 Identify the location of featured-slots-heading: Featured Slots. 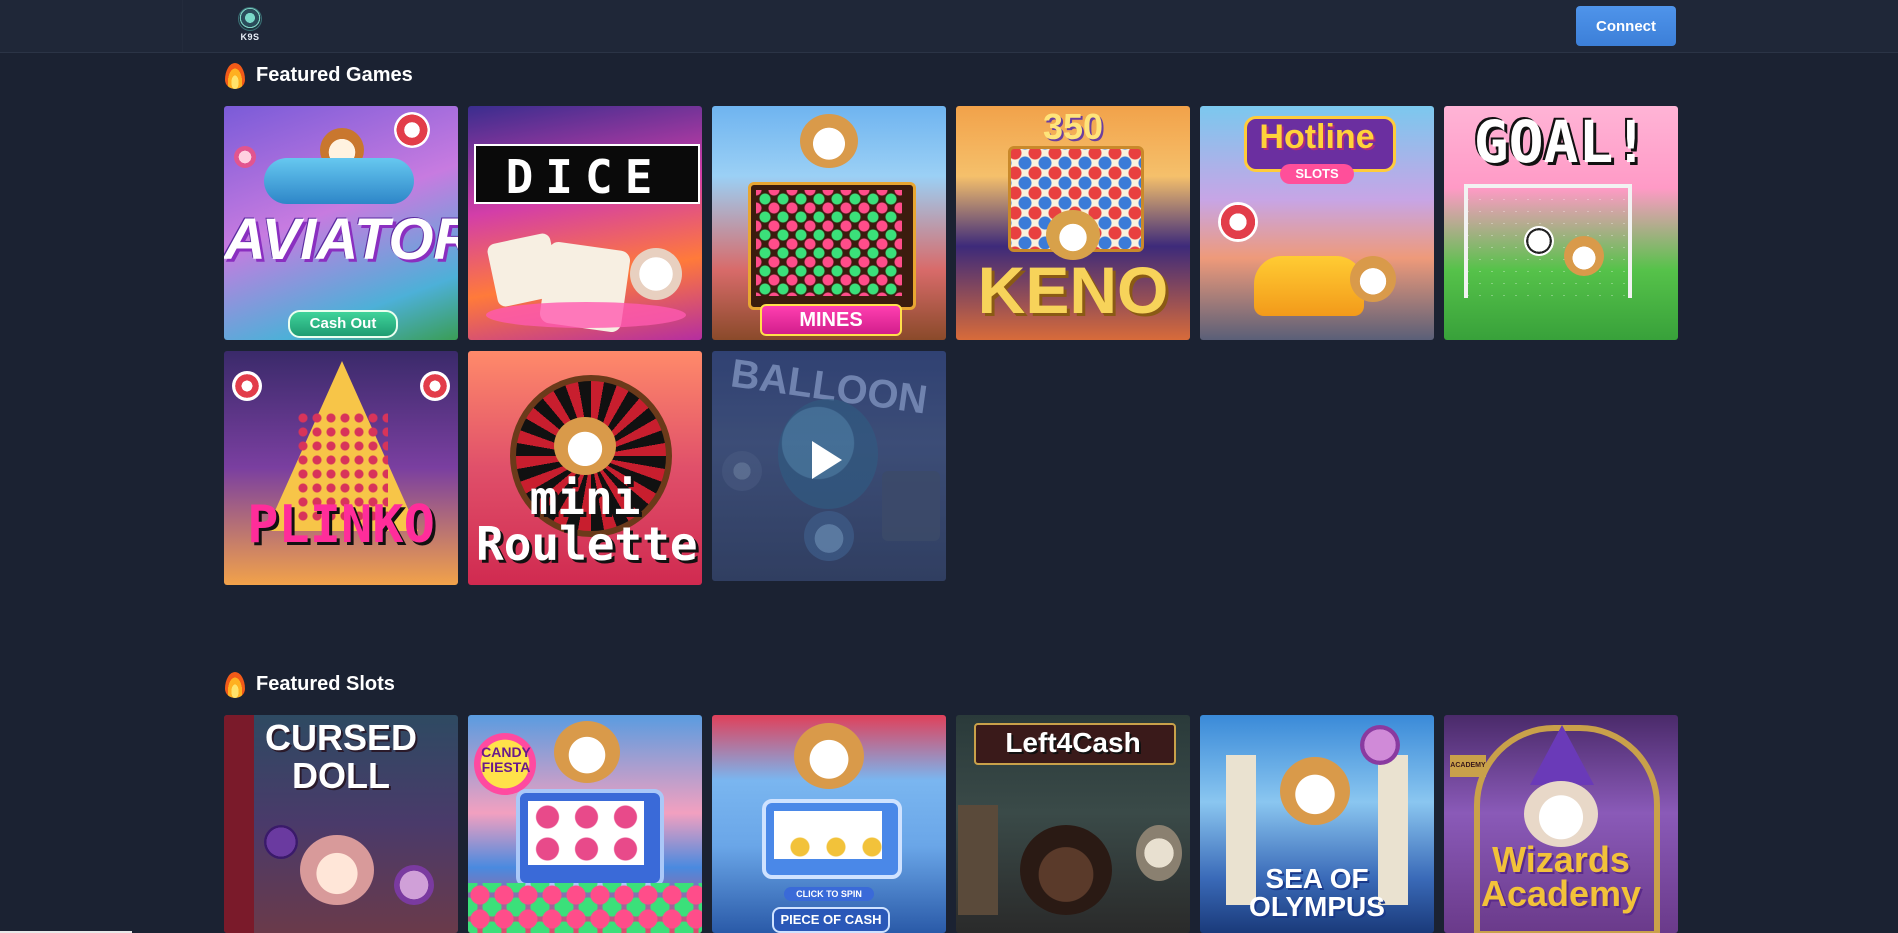
(309, 684).